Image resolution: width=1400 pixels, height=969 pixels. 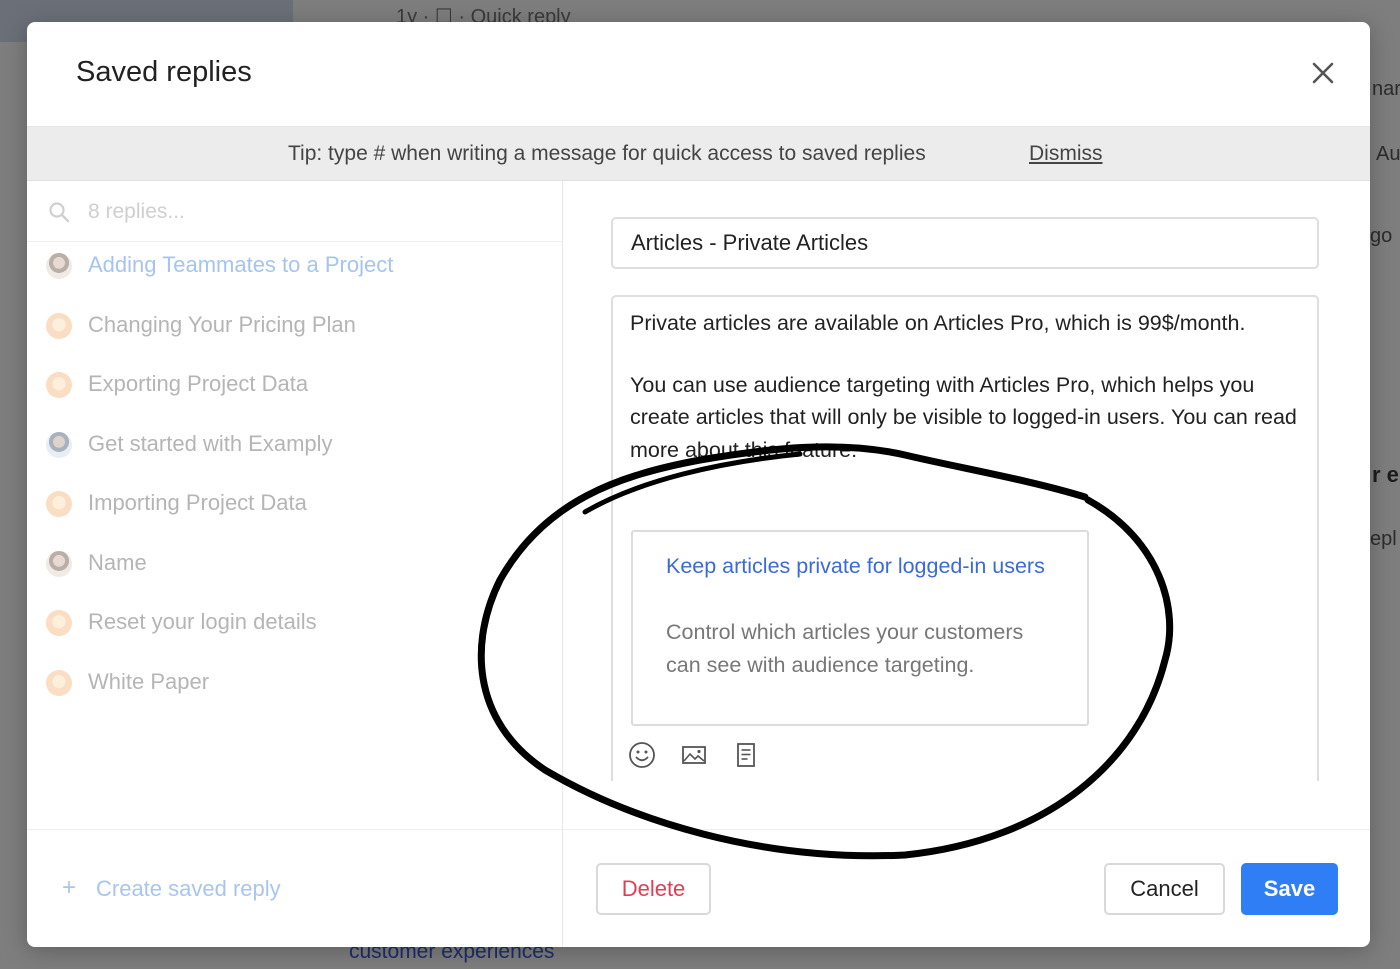 What do you see at coordinates (653, 889) in the screenshot?
I see `delete-button: Delete` at bounding box center [653, 889].